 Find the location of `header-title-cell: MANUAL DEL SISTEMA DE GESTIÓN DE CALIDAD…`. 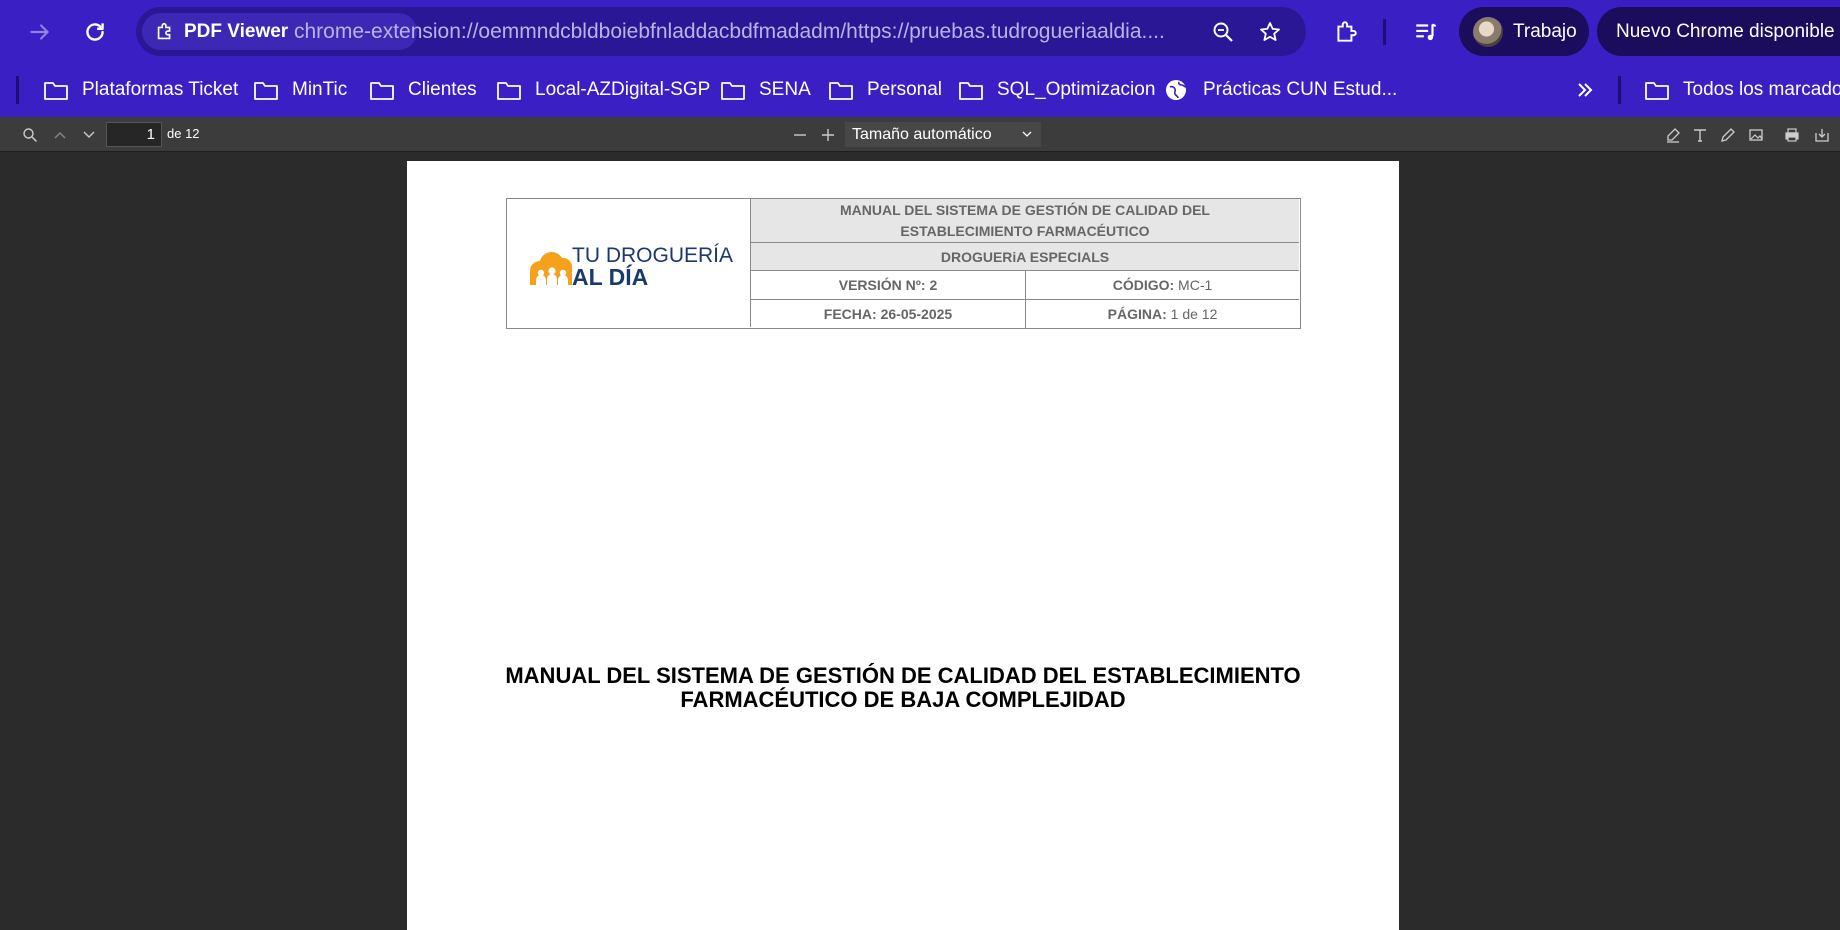

header-title-cell: MANUAL DEL SISTEMA DE GESTIÓN DE CALIDAD… is located at coordinates (1025, 221).